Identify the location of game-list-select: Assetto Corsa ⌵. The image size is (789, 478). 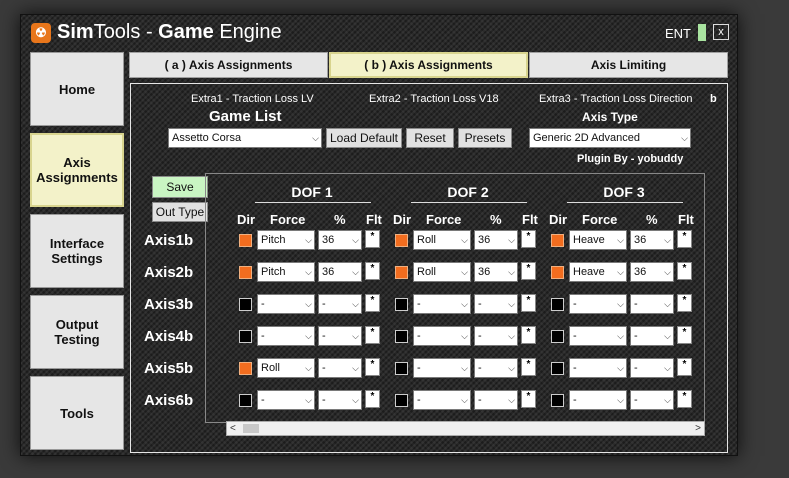
(245, 138).